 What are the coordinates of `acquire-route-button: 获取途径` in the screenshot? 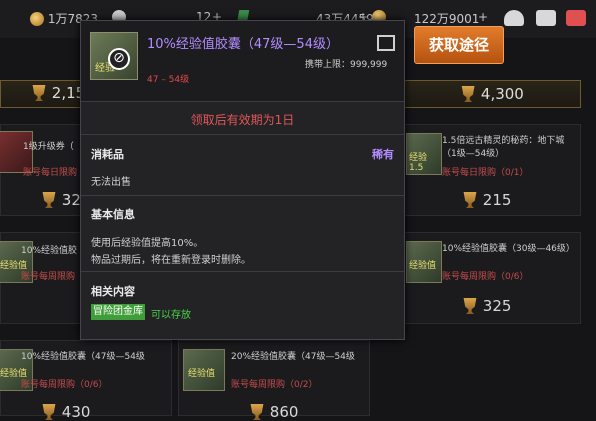 It's located at (459, 45).